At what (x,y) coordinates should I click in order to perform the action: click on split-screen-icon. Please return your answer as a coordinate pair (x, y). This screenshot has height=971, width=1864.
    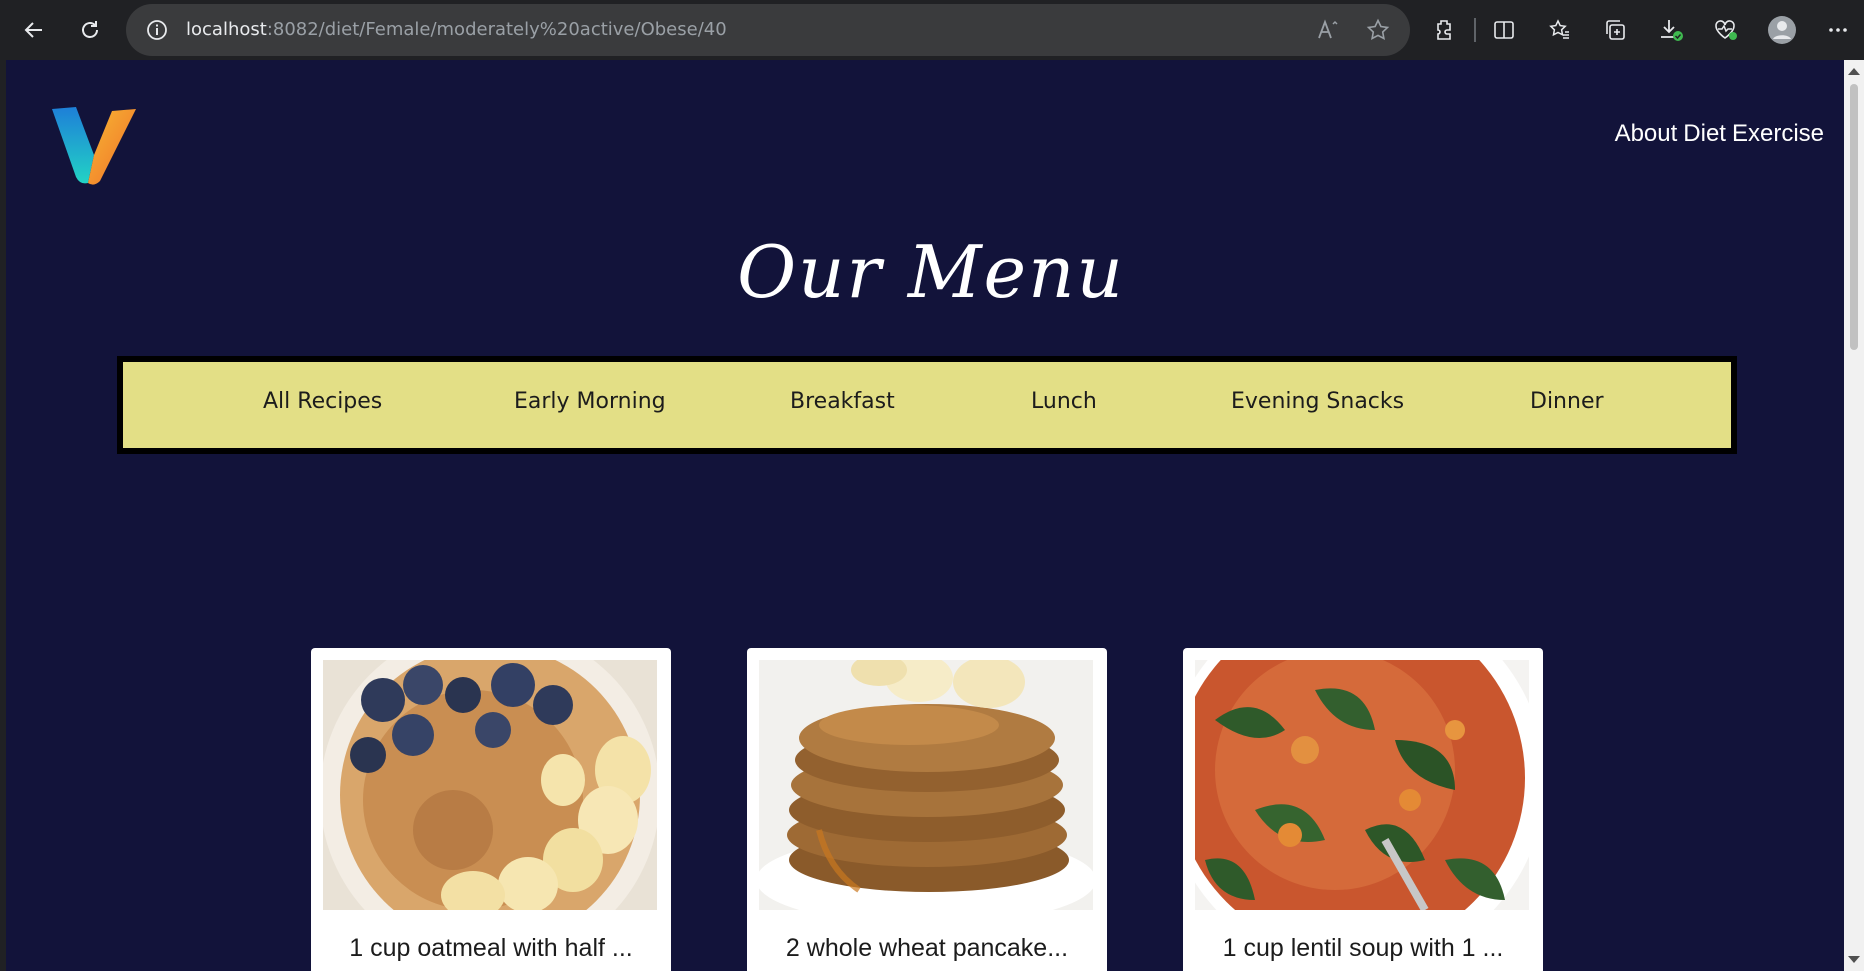
    Looking at the image, I should click on (1504, 30).